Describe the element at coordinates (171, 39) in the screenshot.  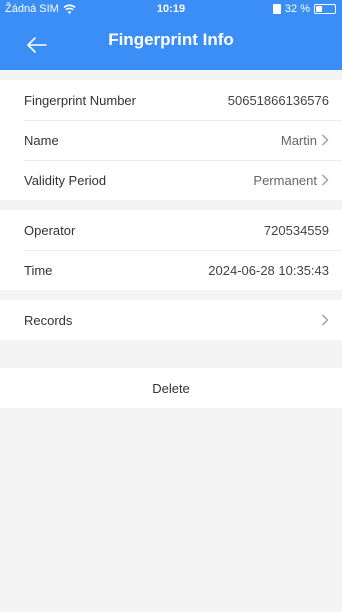
I see `page-title: Fingerprint Info` at that location.